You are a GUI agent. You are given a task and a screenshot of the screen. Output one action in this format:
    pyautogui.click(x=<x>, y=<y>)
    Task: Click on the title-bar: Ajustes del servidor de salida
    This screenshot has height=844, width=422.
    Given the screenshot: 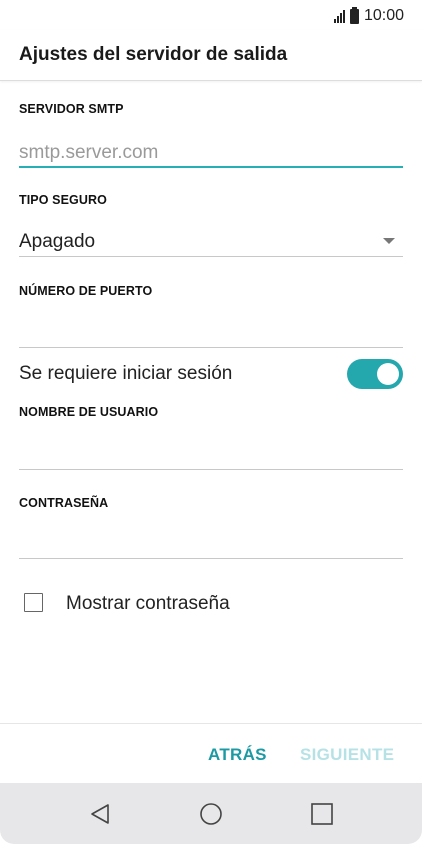 What is the action you would take?
    pyautogui.click(x=211, y=55)
    